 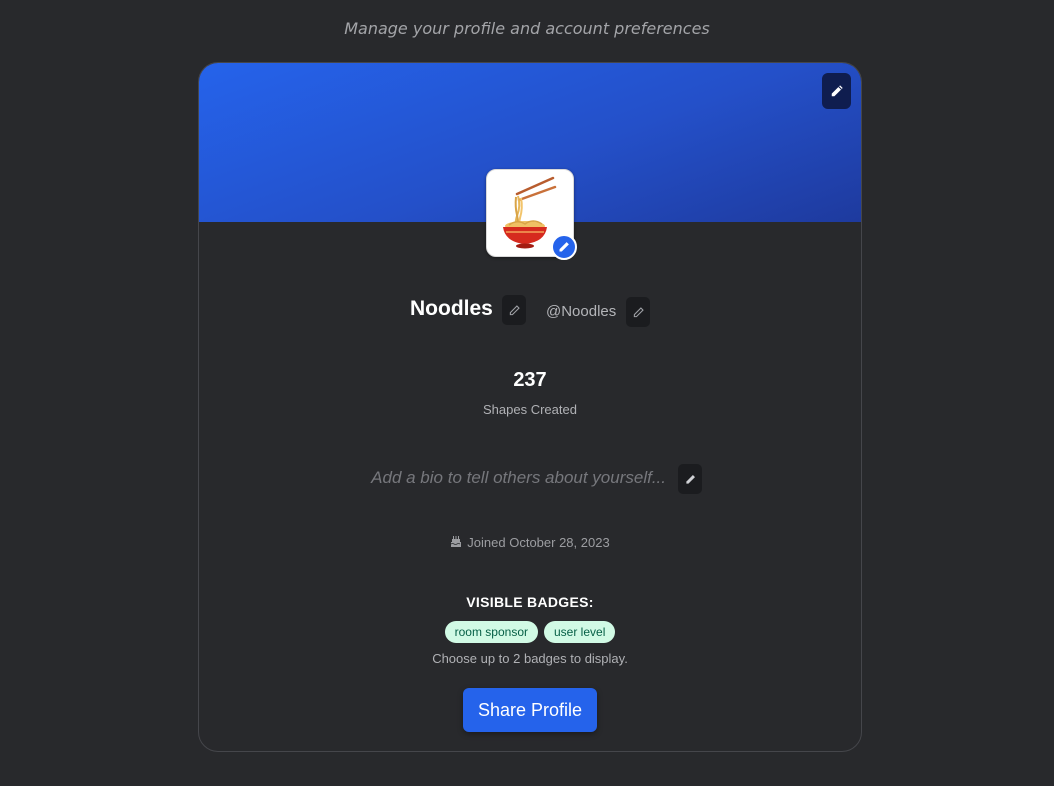 I want to click on shapes-created-count: 237, so click(x=530, y=380).